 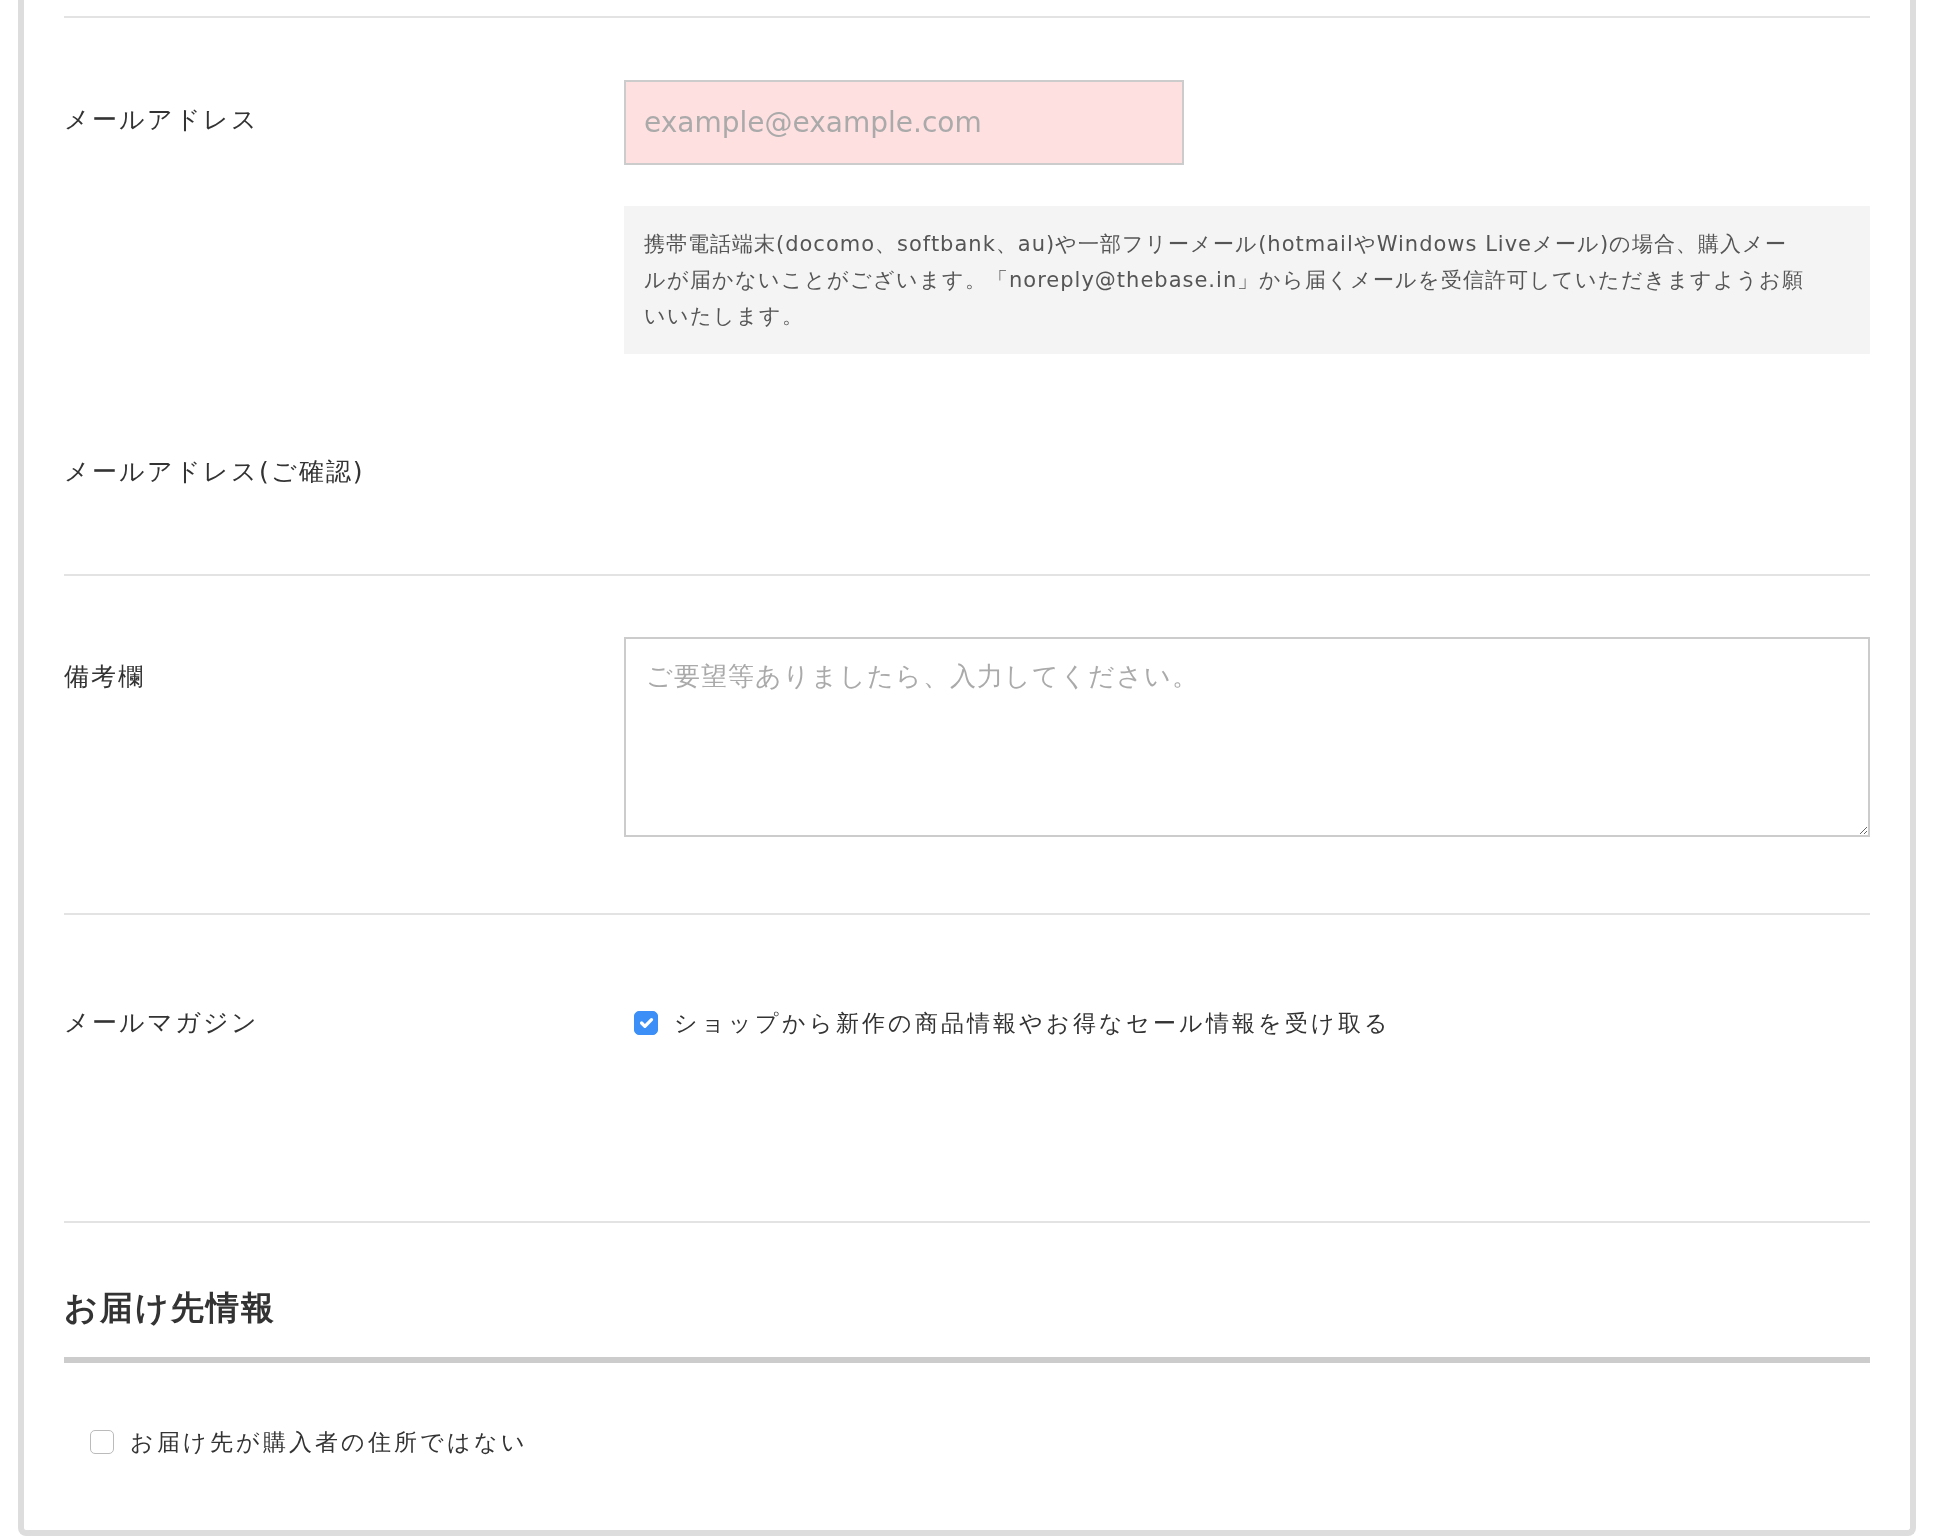 What do you see at coordinates (1247, 737) in the screenshot?
I see `remarks-field: ご要望等ありましたら、入力してください。` at bounding box center [1247, 737].